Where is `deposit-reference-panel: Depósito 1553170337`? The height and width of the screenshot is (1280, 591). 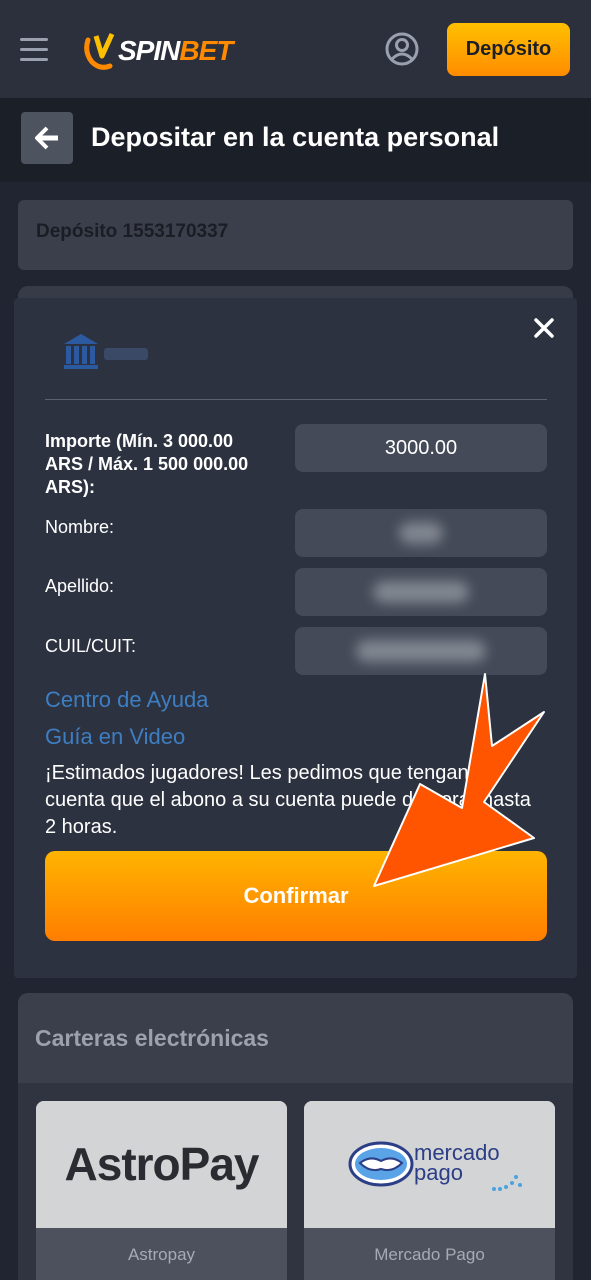 deposit-reference-panel: Depósito 1553170337 is located at coordinates (295, 235).